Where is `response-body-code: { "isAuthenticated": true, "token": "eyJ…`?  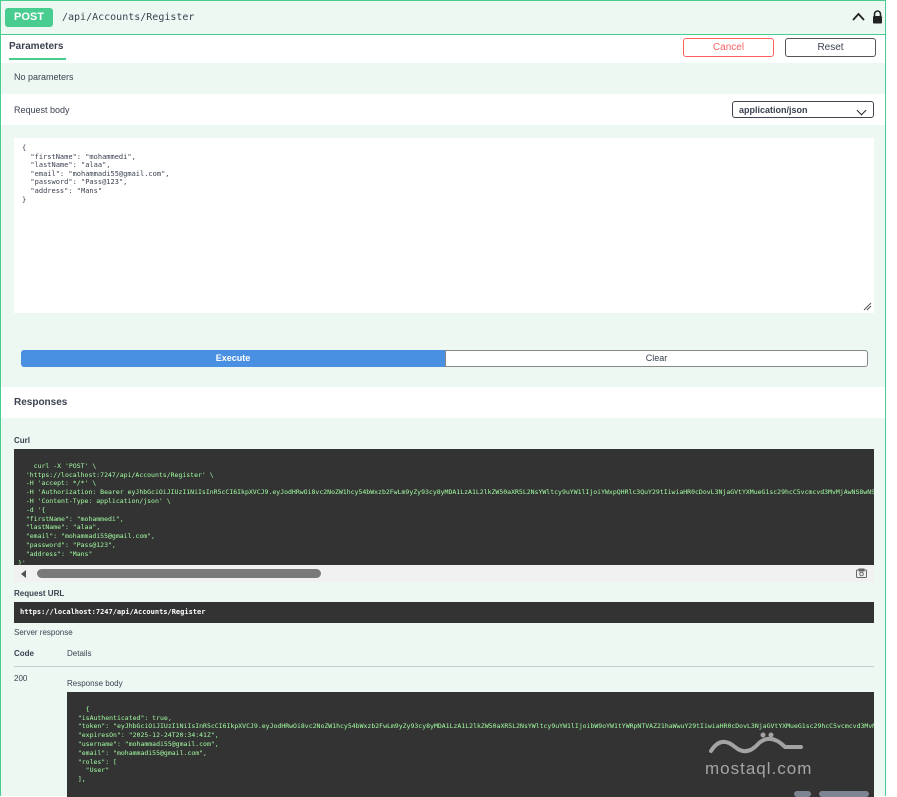 response-body-code: { "isAuthenticated": true, "token": "eyJ… is located at coordinates (475, 744).